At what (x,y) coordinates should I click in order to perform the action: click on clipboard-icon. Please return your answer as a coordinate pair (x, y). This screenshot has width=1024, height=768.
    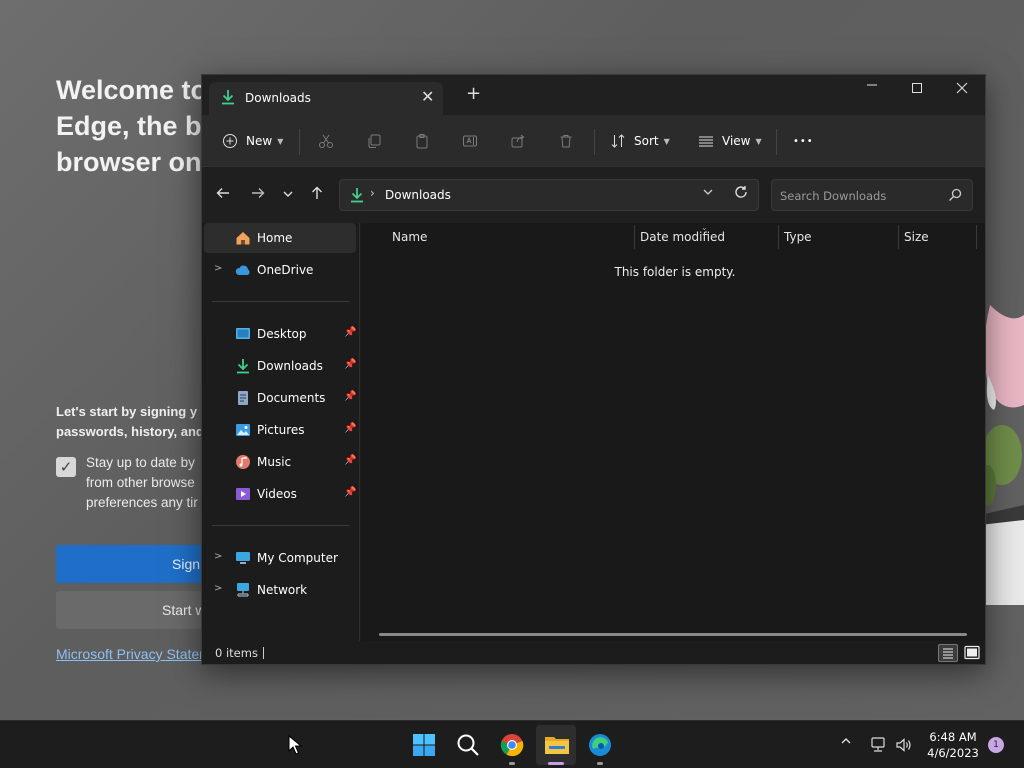
    Looking at the image, I should click on (422, 141).